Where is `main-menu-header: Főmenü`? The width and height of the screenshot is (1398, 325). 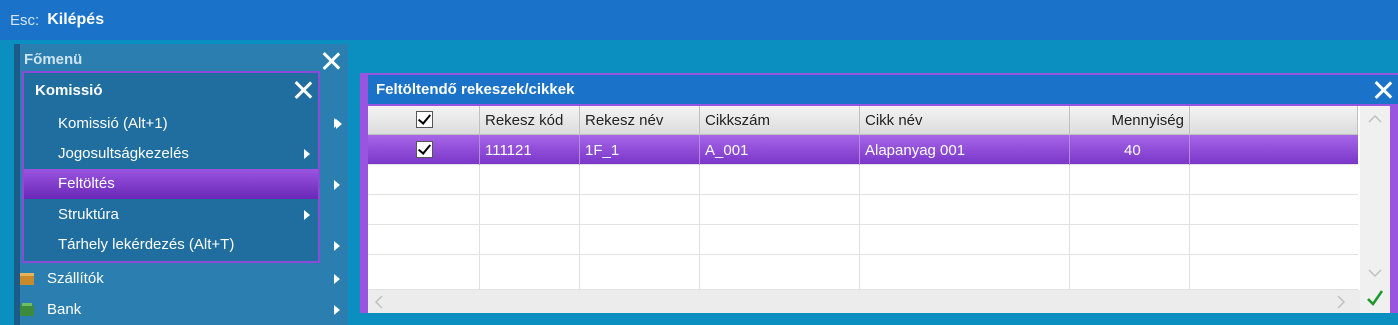 main-menu-header: Főmenü is located at coordinates (181, 59).